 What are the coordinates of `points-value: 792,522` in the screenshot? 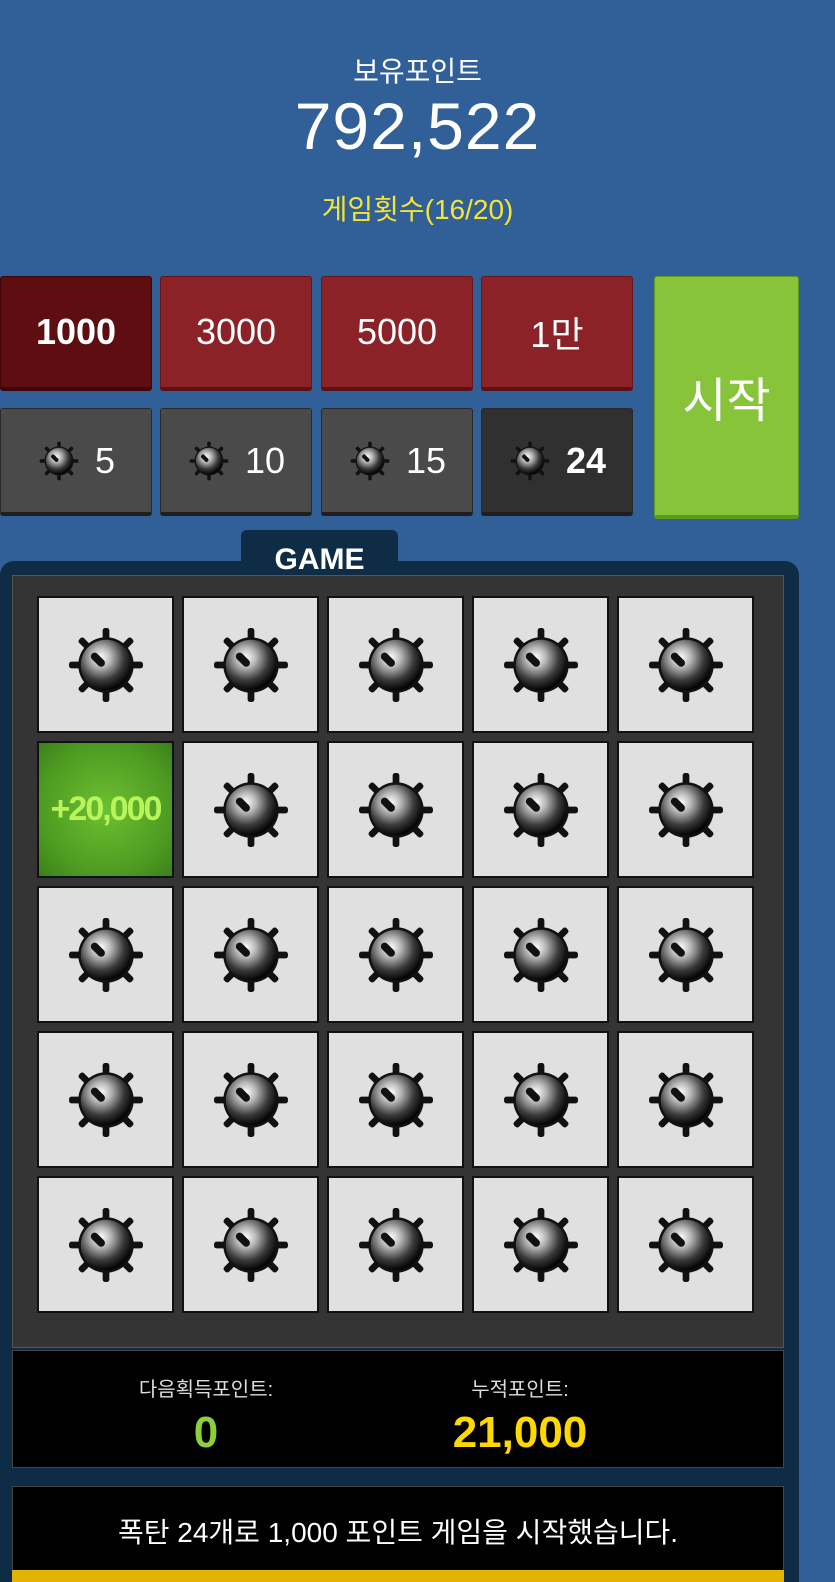 It's located at (417, 126).